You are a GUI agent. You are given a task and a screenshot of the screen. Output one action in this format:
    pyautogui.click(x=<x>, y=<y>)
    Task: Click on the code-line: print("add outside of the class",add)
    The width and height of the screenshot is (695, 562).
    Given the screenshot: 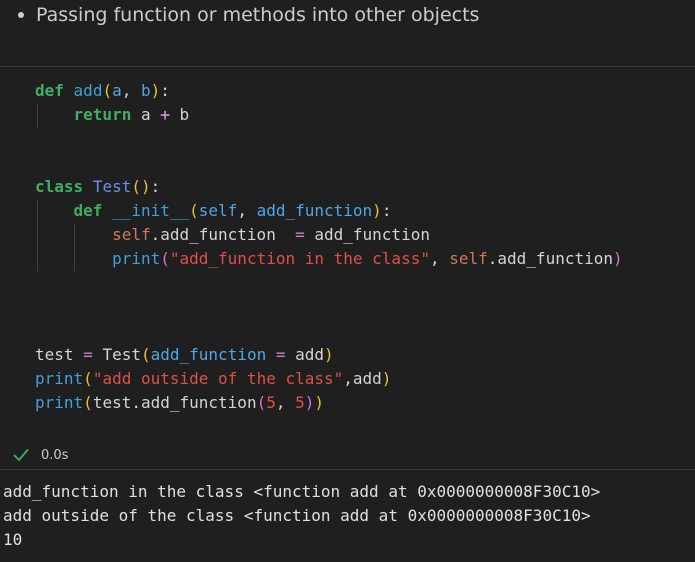 What is the action you would take?
    pyautogui.click(x=213, y=379)
    